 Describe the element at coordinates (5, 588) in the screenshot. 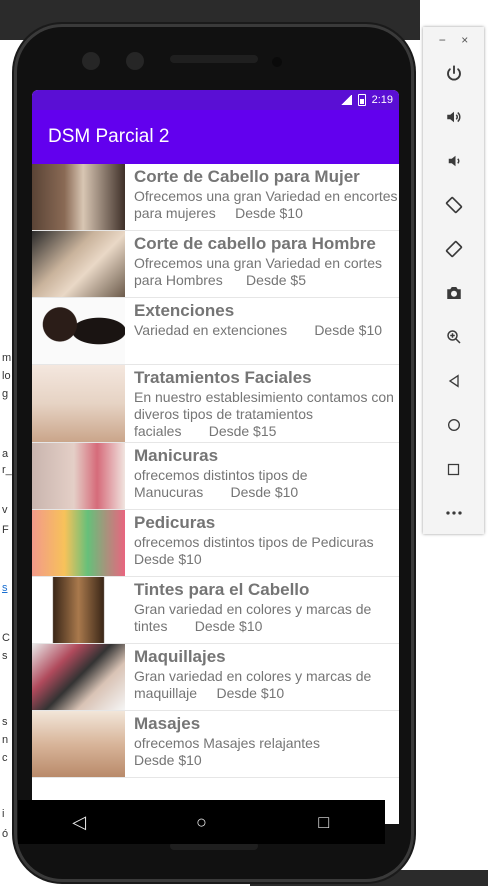

I see `background-link-fragment: s` at that location.